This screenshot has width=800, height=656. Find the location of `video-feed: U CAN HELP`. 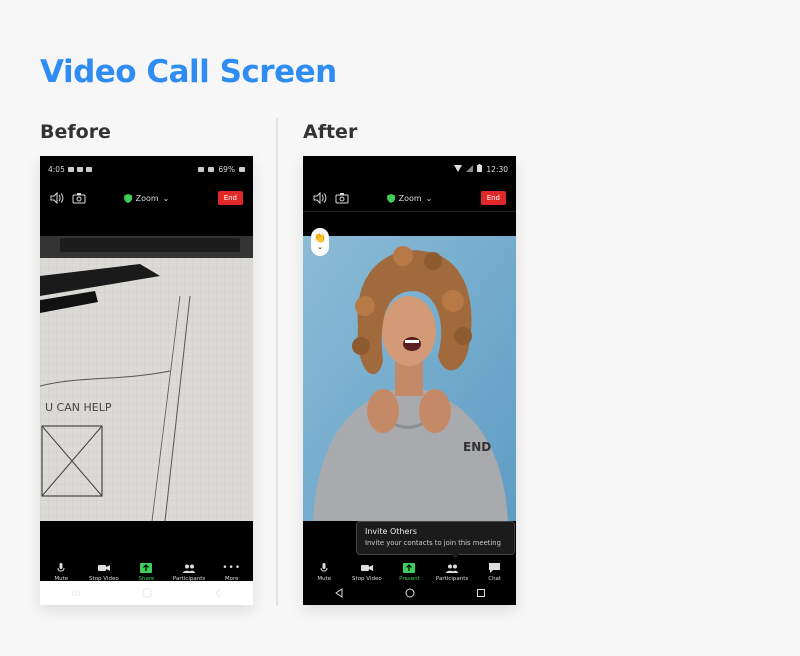

video-feed: U CAN HELP is located at coordinates (146, 378).